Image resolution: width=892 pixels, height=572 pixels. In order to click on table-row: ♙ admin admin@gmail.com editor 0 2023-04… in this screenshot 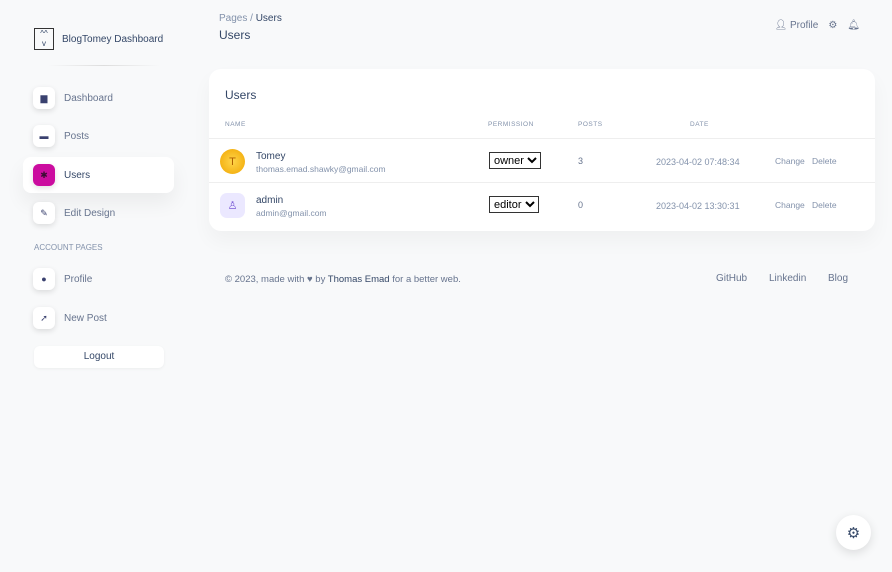, I will do `click(542, 204)`.